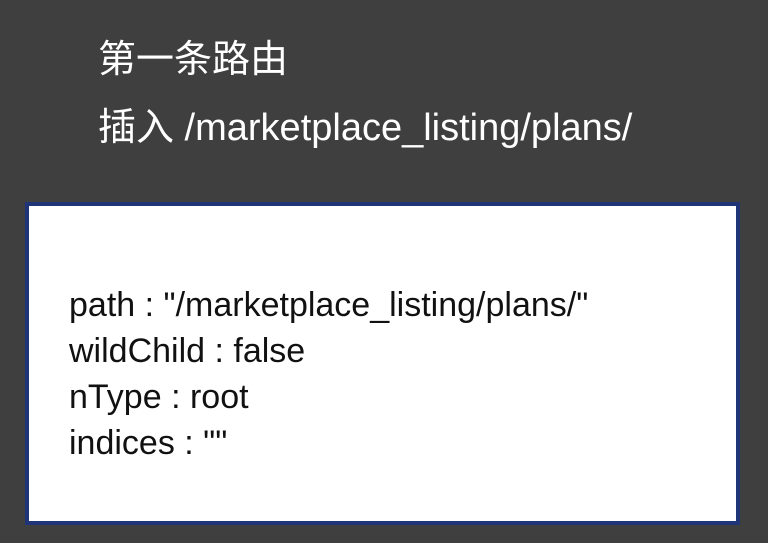 Image resolution: width=768 pixels, height=543 pixels. Describe the element at coordinates (193, 60) in the screenshot. I see `slide-title: 第一条路由` at that location.